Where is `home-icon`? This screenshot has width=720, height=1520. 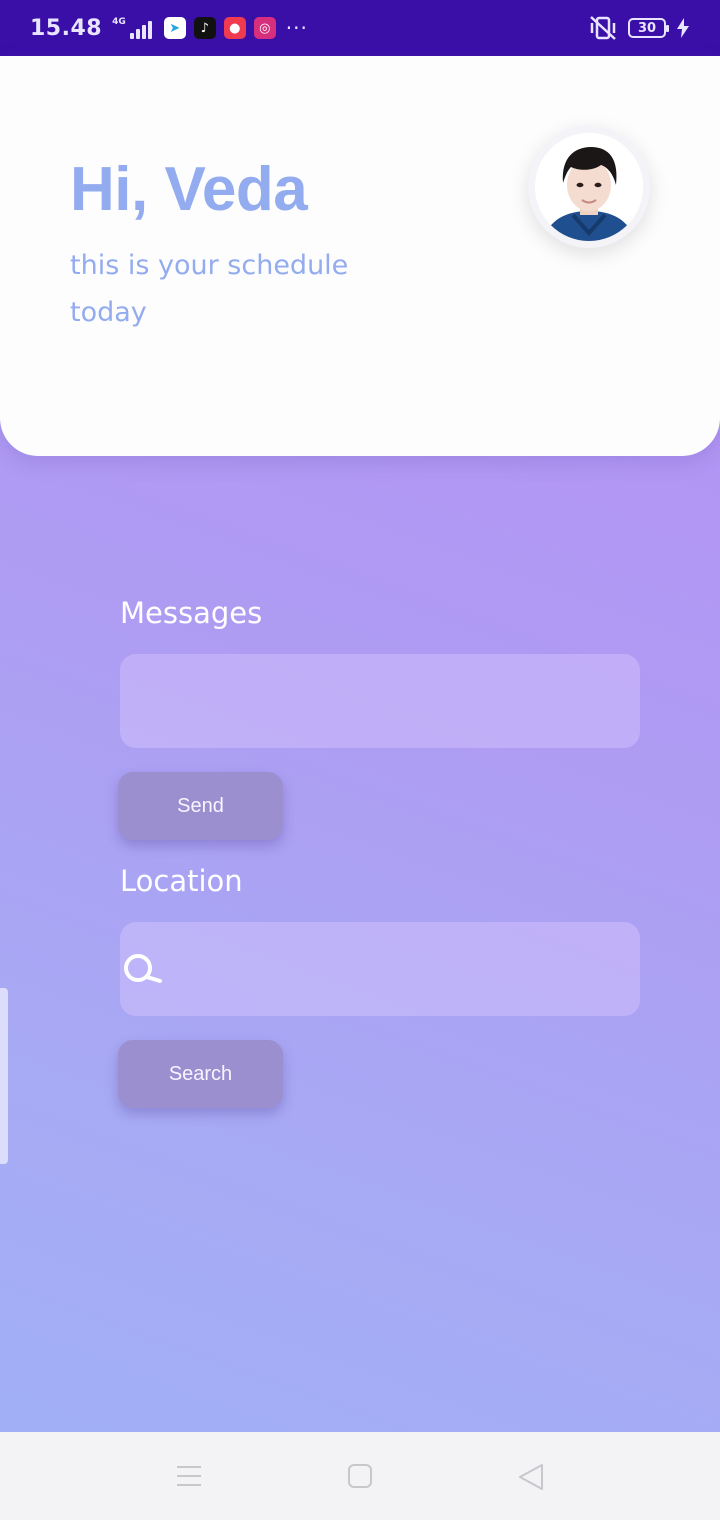 home-icon is located at coordinates (360, 1476).